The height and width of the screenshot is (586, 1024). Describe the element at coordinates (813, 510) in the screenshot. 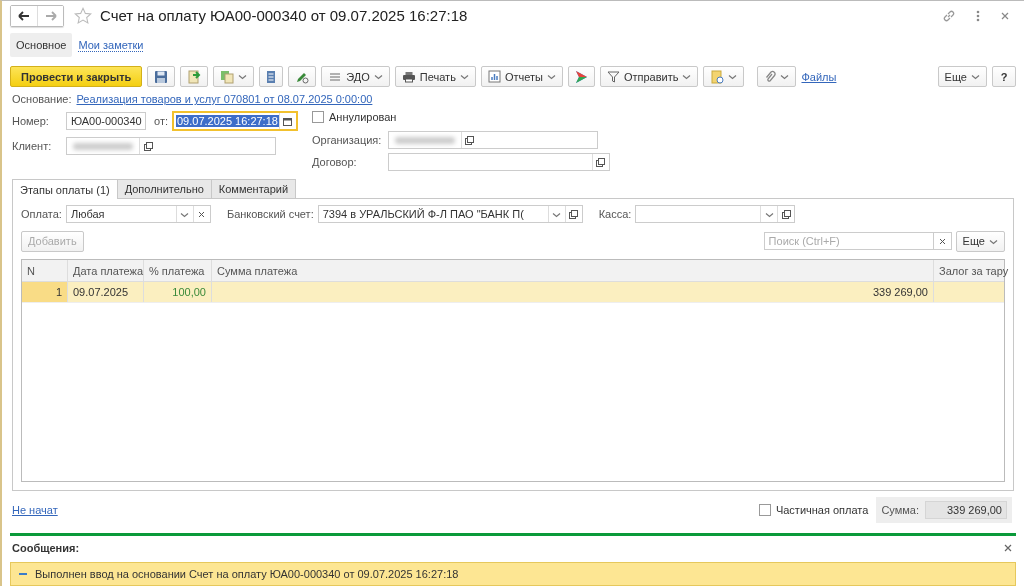

I see `partial-payment-checkbox: Частичная оплата` at that location.